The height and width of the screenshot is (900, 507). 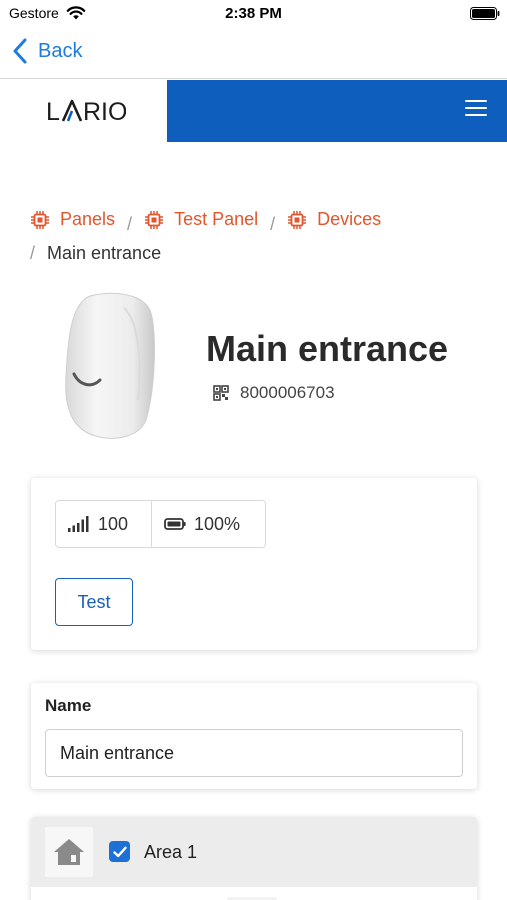 I want to click on area-checkbox, so click(x=119, y=851).